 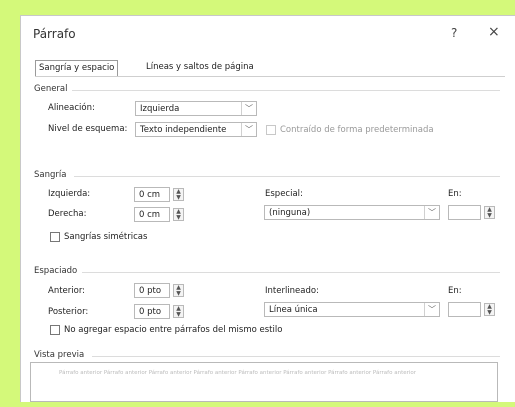 What do you see at coordinates (178, 214) in the screenshot?
I see `indent-right-spinner: ▲ ▼` at bounding box center [178, 214].